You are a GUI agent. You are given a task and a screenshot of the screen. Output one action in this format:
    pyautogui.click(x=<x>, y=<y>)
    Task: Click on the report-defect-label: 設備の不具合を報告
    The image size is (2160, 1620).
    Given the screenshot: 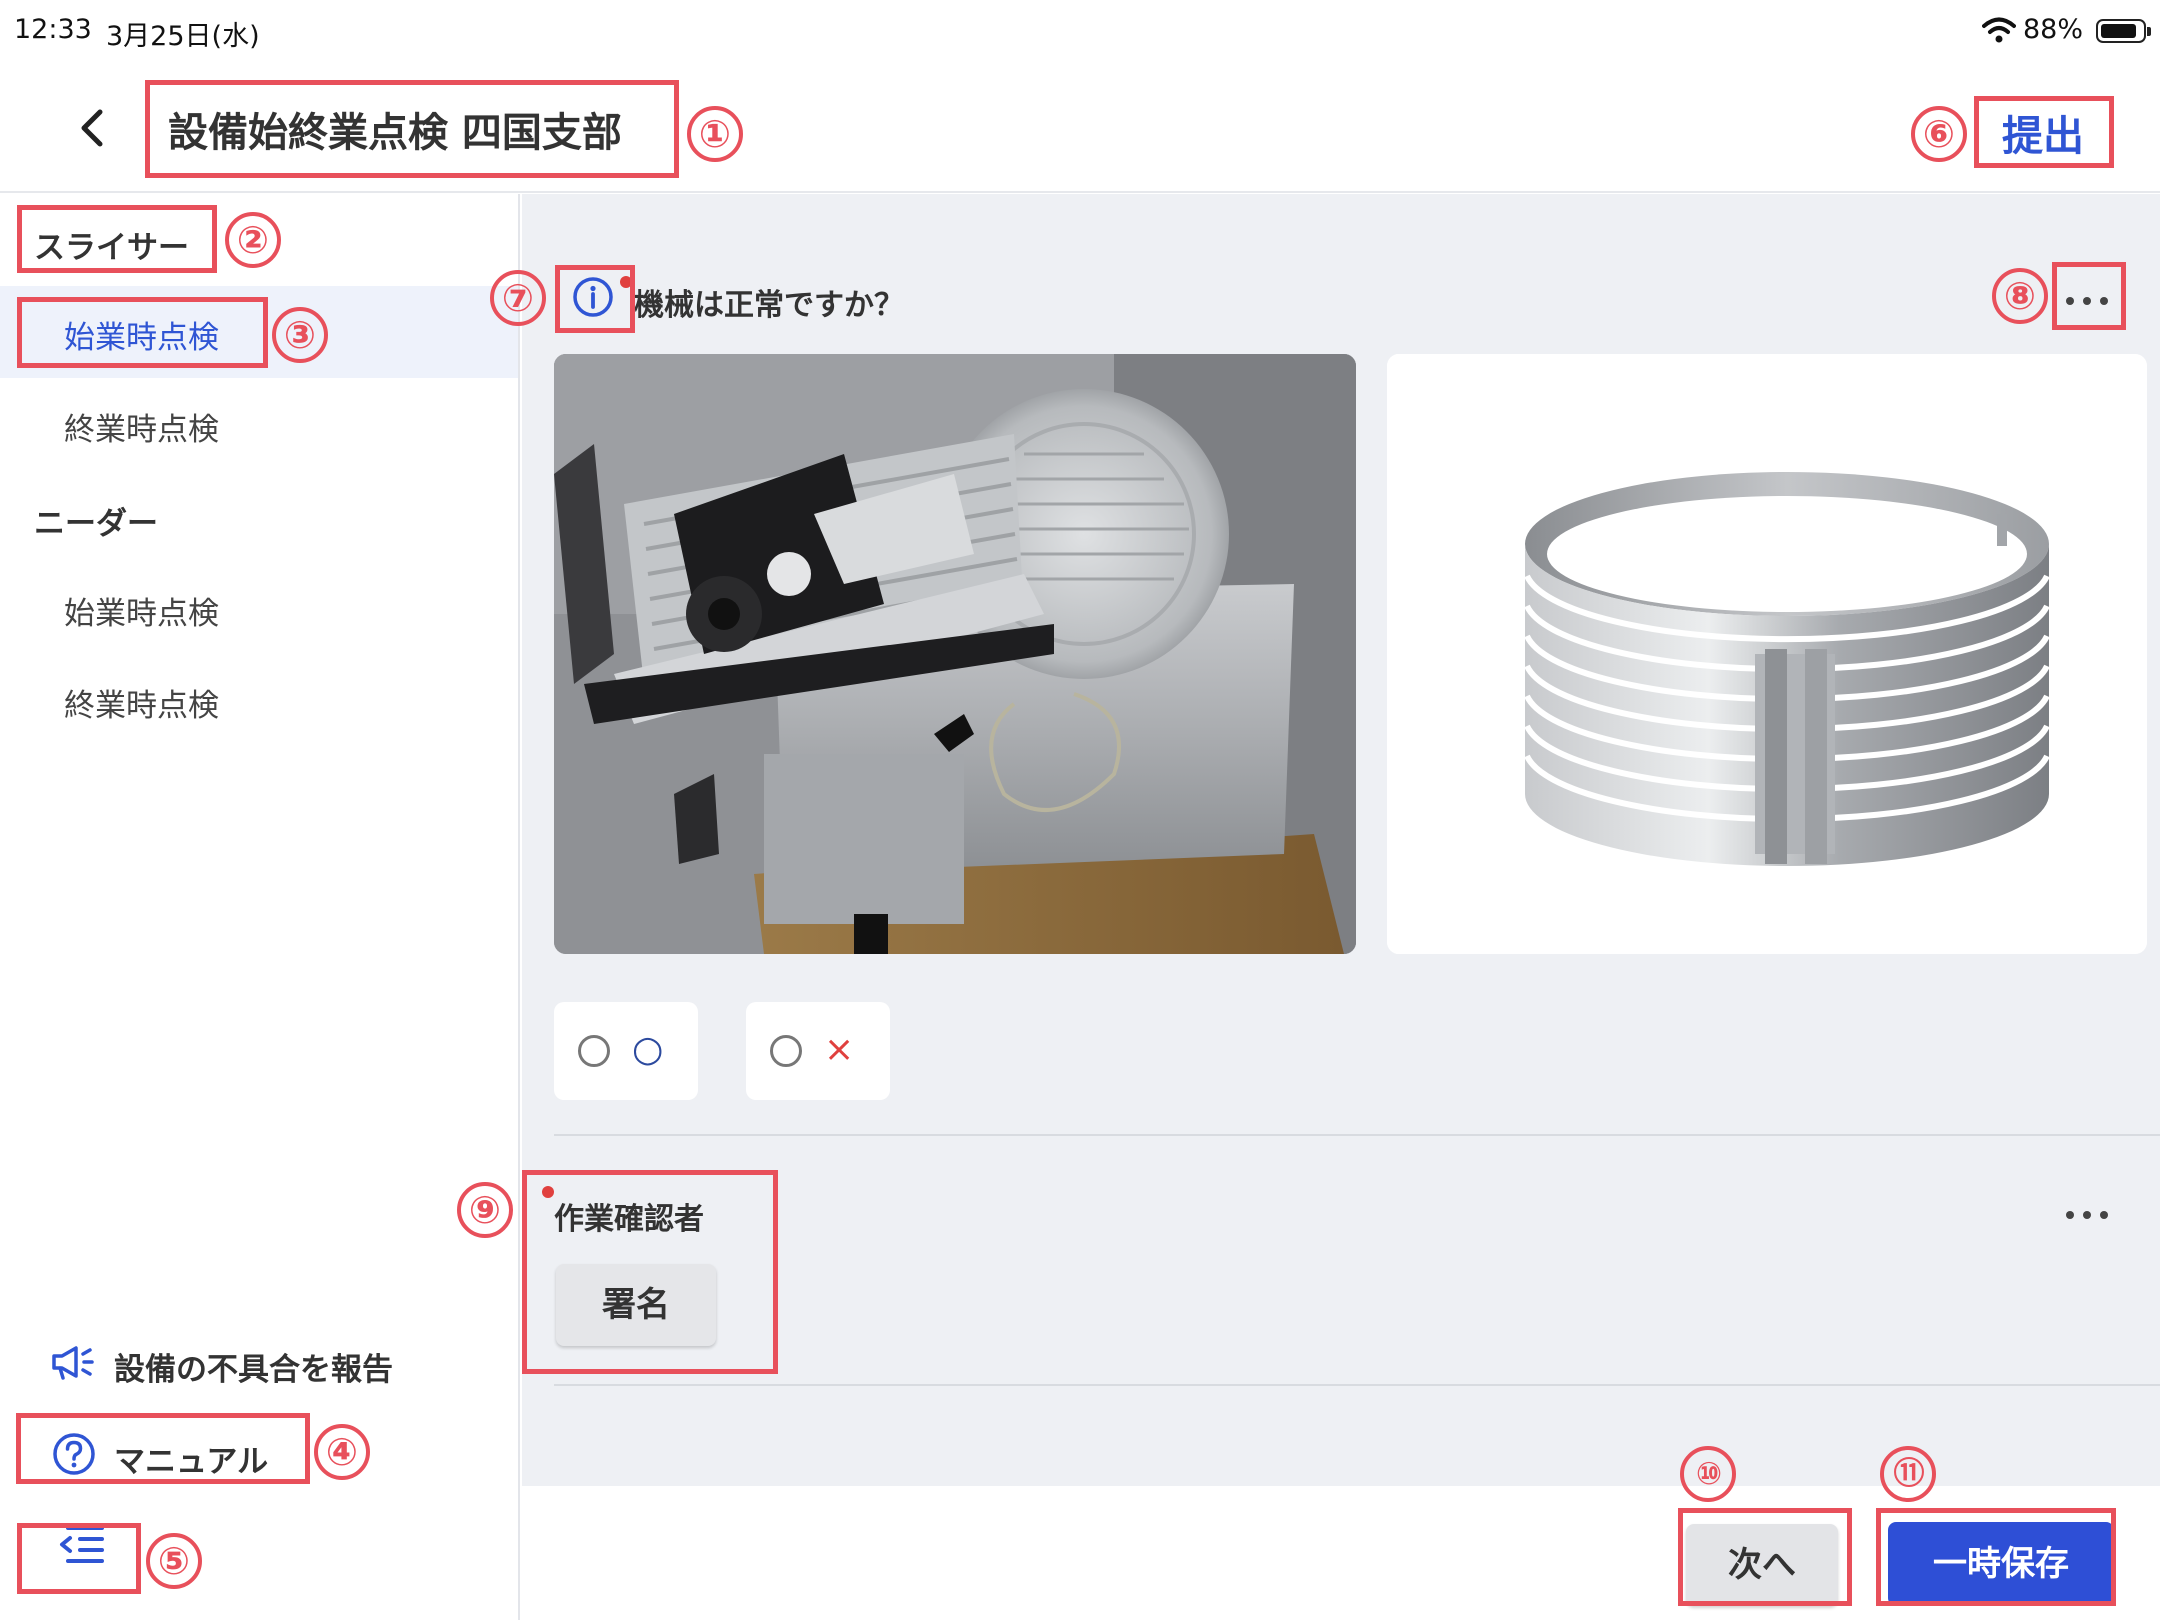 What is the action you would take?
    pyautogui.click(x=253, y=1370)
    